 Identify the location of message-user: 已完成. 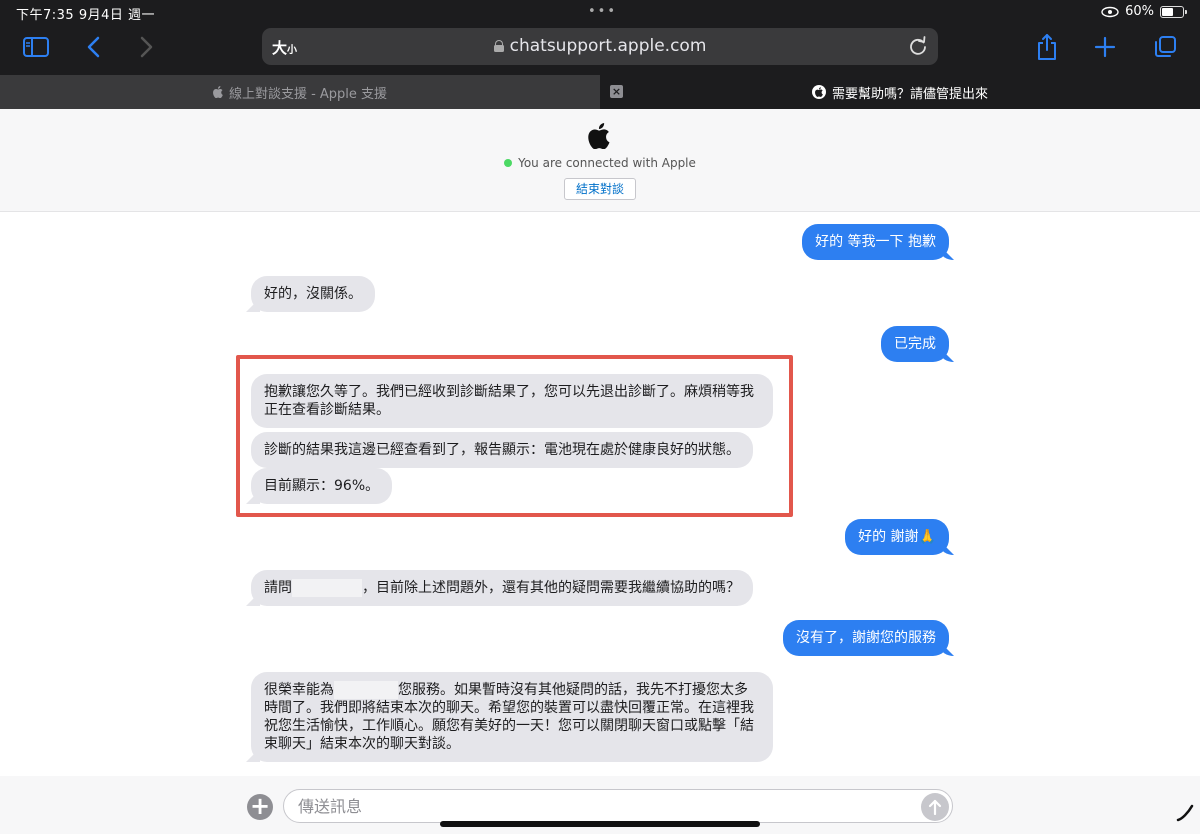
(915, 344).